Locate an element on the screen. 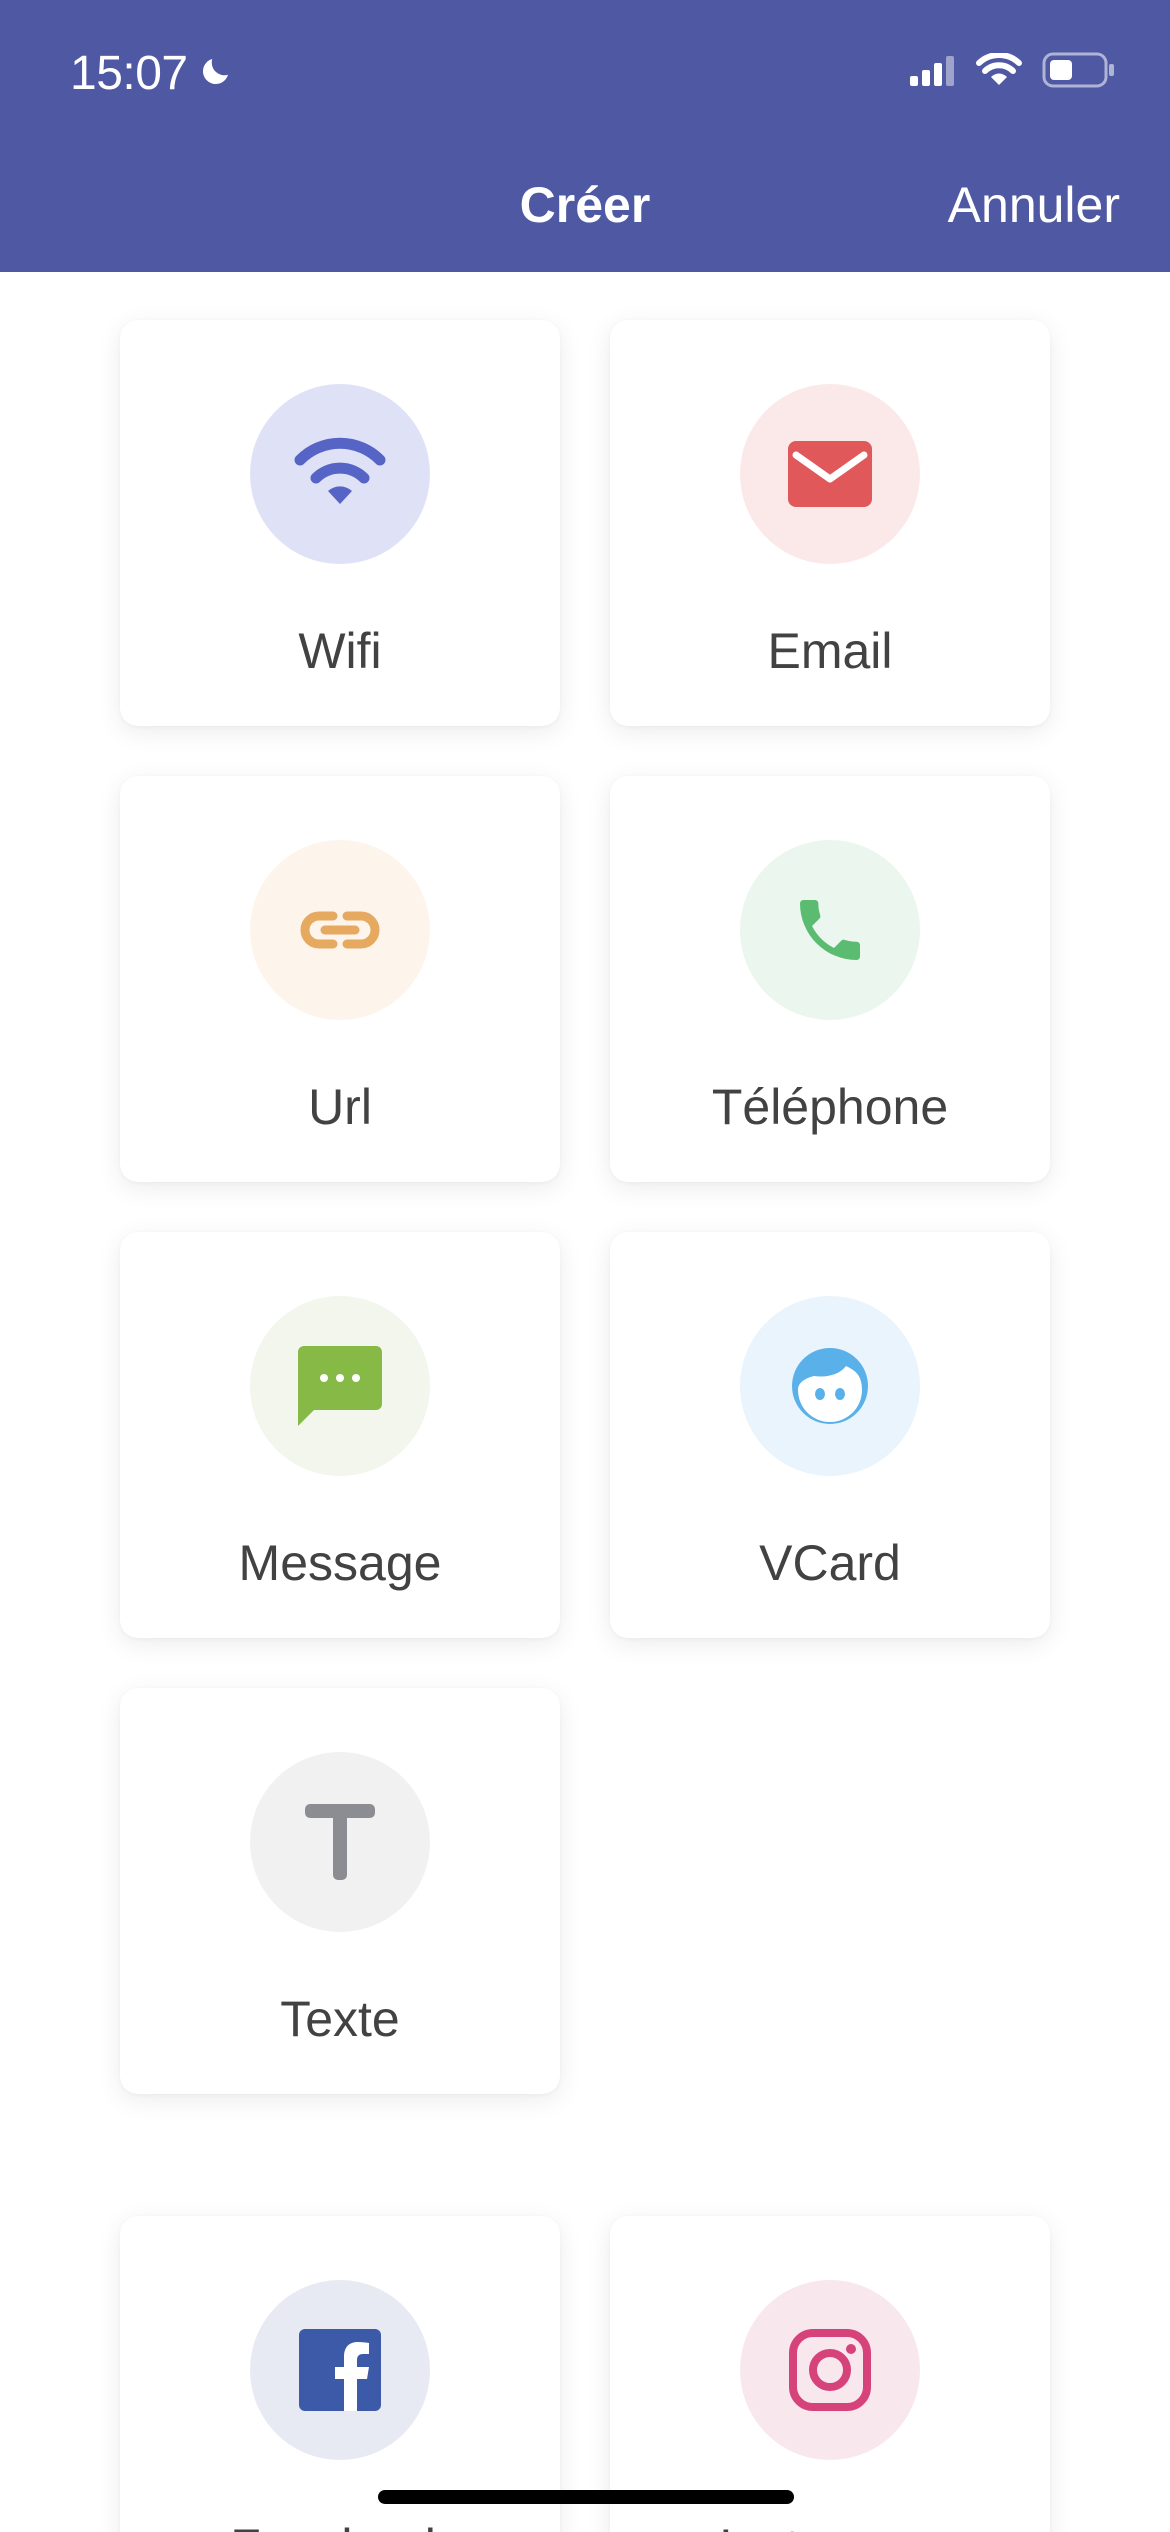 The width and height of the screenshot is (1170, 2532). status-icons is located at coordinates (1013, 72).